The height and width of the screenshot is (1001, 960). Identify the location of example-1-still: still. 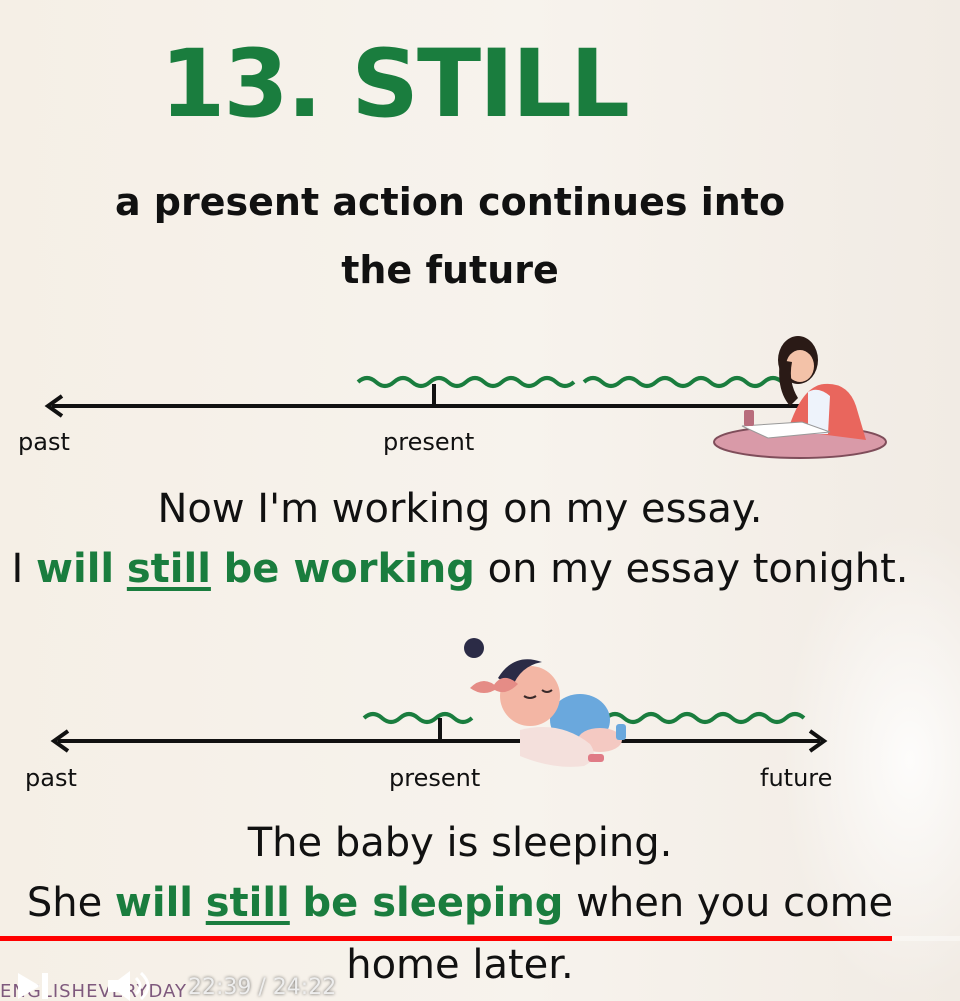
(168, 569).